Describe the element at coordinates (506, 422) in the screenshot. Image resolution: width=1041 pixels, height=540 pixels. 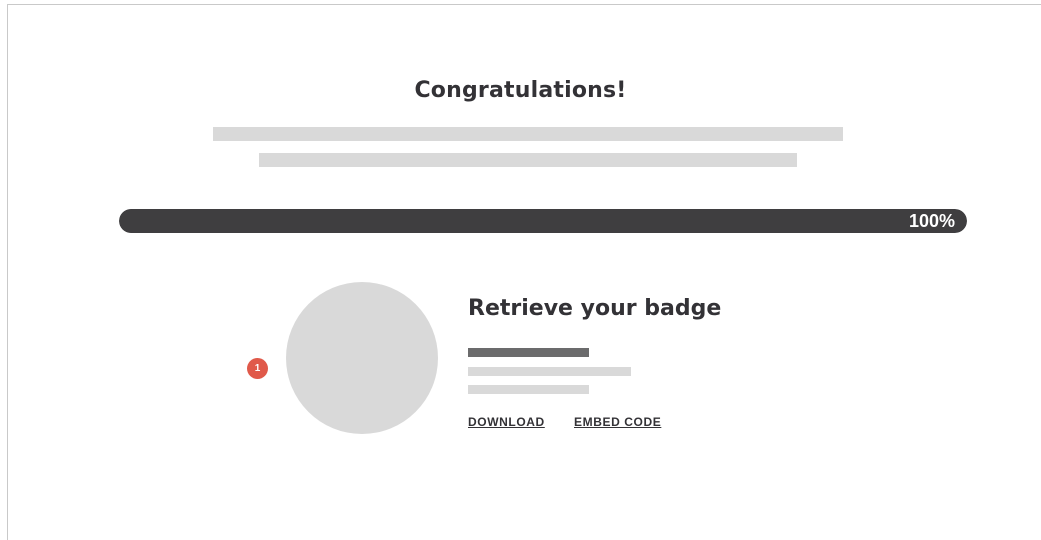
I see `download-link: DOWNLOAD` at that location.